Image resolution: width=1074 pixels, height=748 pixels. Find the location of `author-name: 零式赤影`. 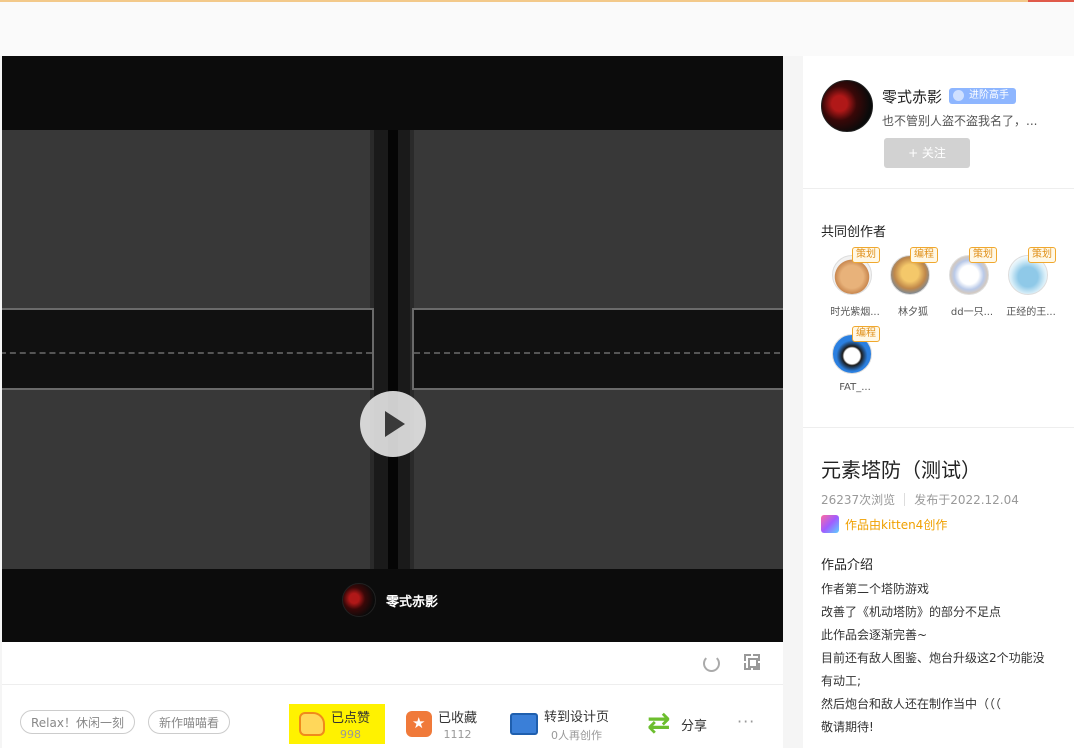

author-name: 零式赤影 is located at coordinates (912, 96).